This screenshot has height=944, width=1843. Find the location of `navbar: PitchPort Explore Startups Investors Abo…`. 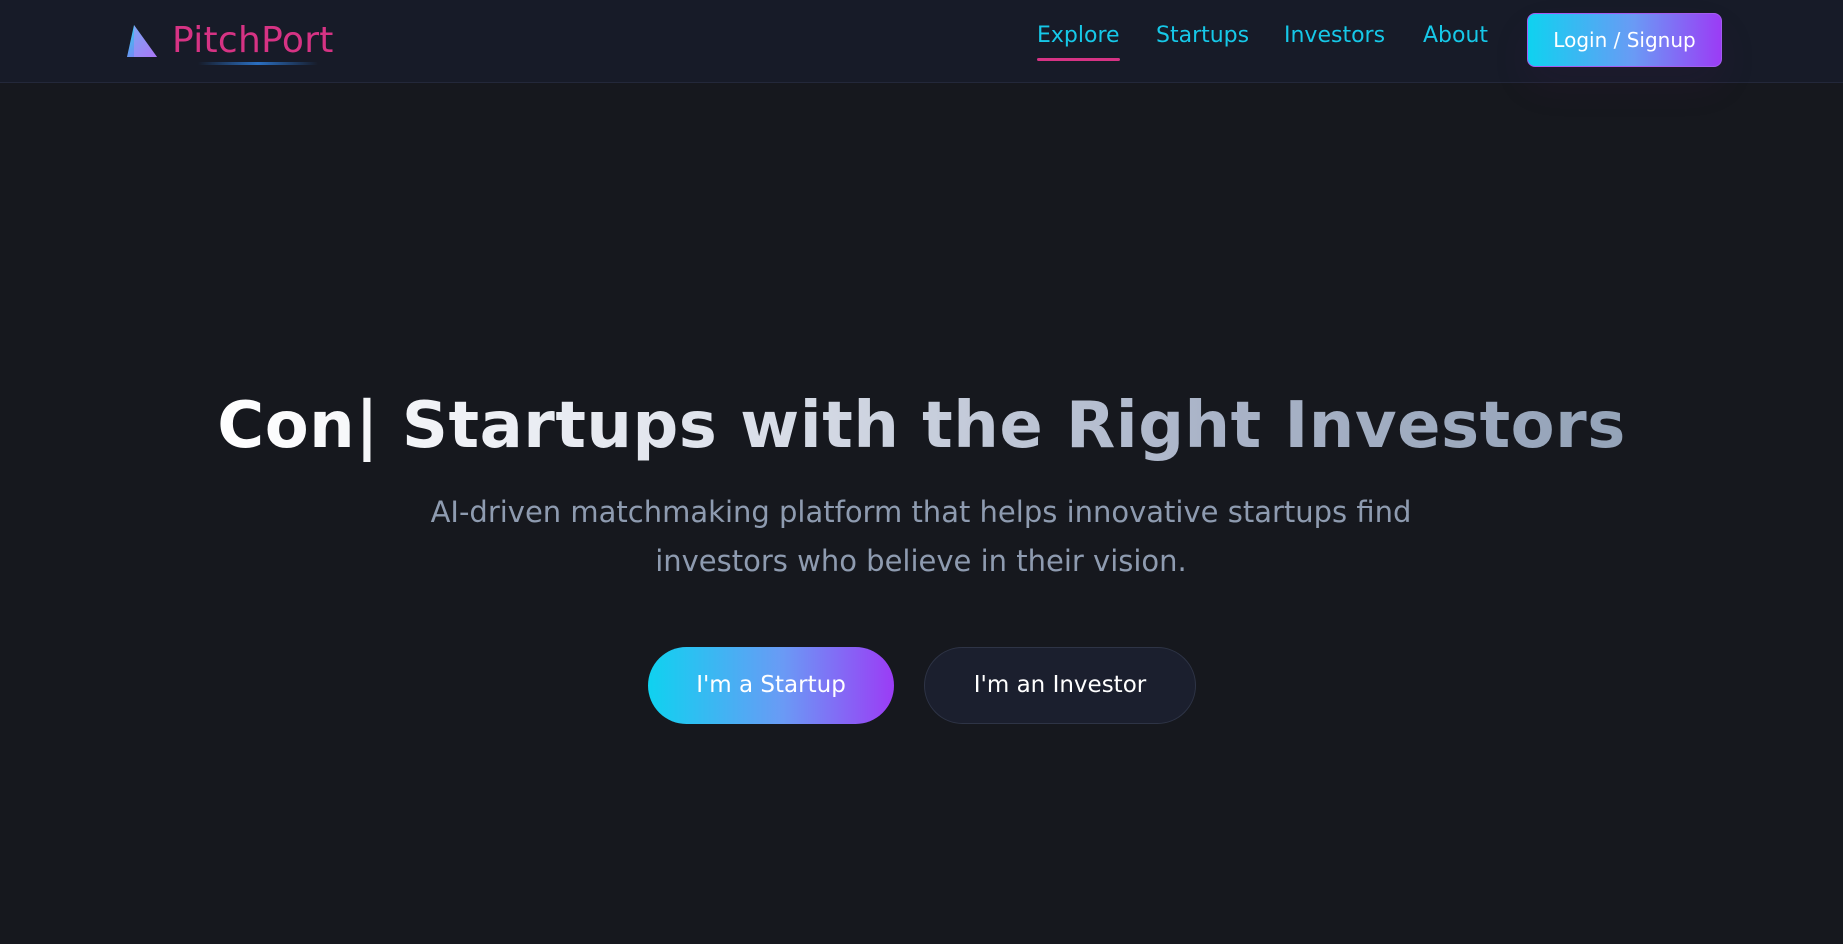

navbar: PitchPort Explore Startups Investors Abo… is located at coordinates (921, 41).